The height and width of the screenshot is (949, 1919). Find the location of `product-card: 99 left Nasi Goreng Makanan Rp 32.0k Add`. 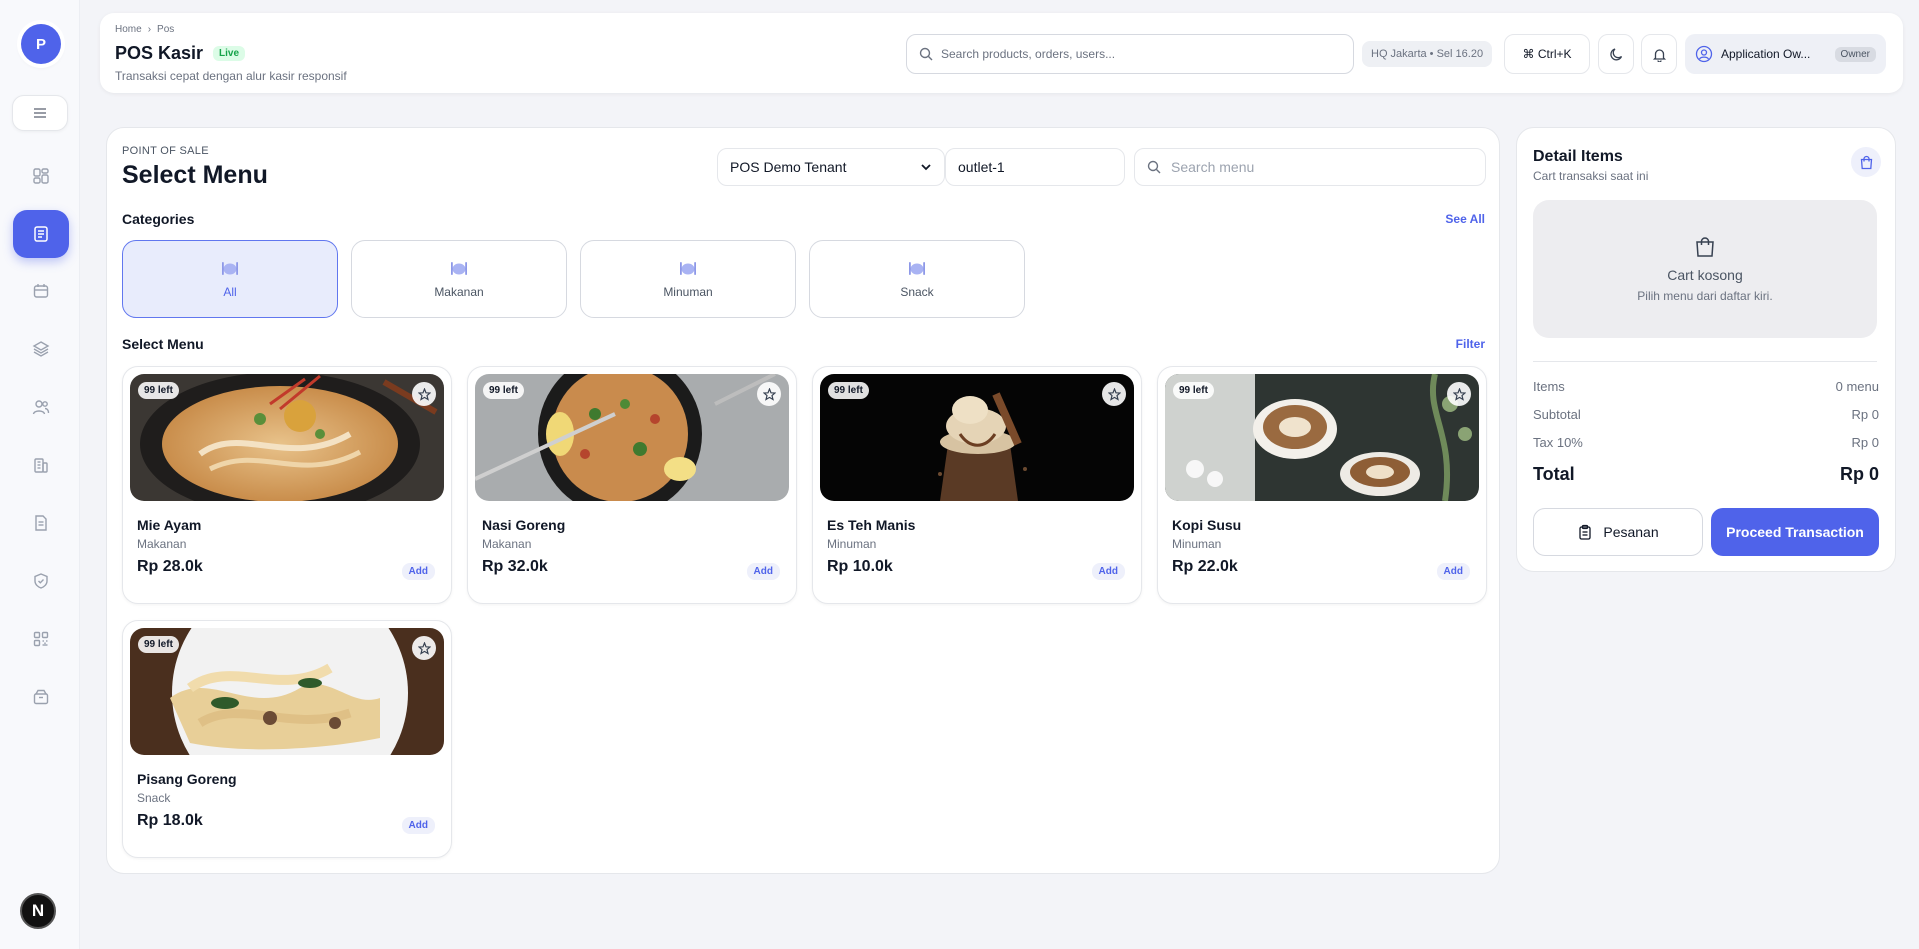

product-card: 99 left Nasi Goreng Makanan Rp 32.0k Add is located at coordinates (632, 485).